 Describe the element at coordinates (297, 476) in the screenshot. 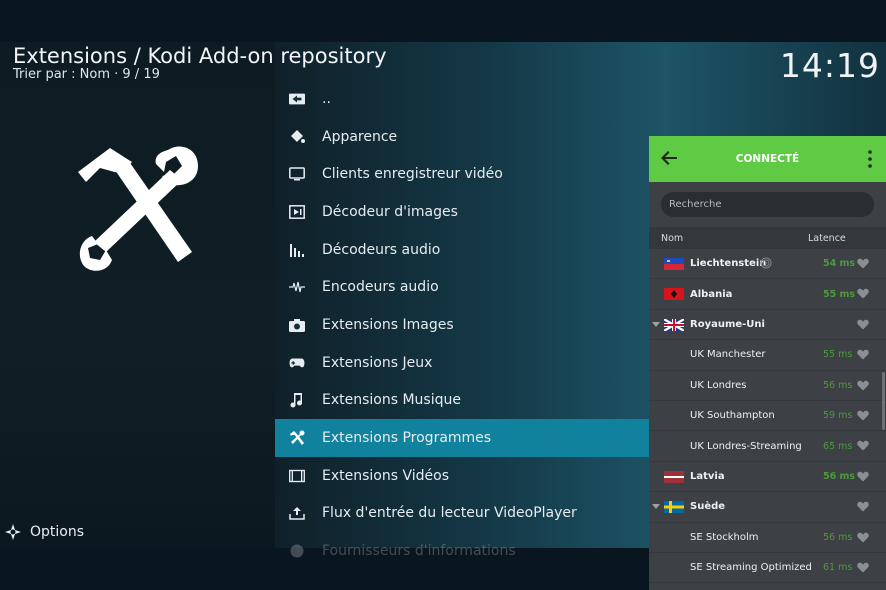

I see `film-icon` at that location.